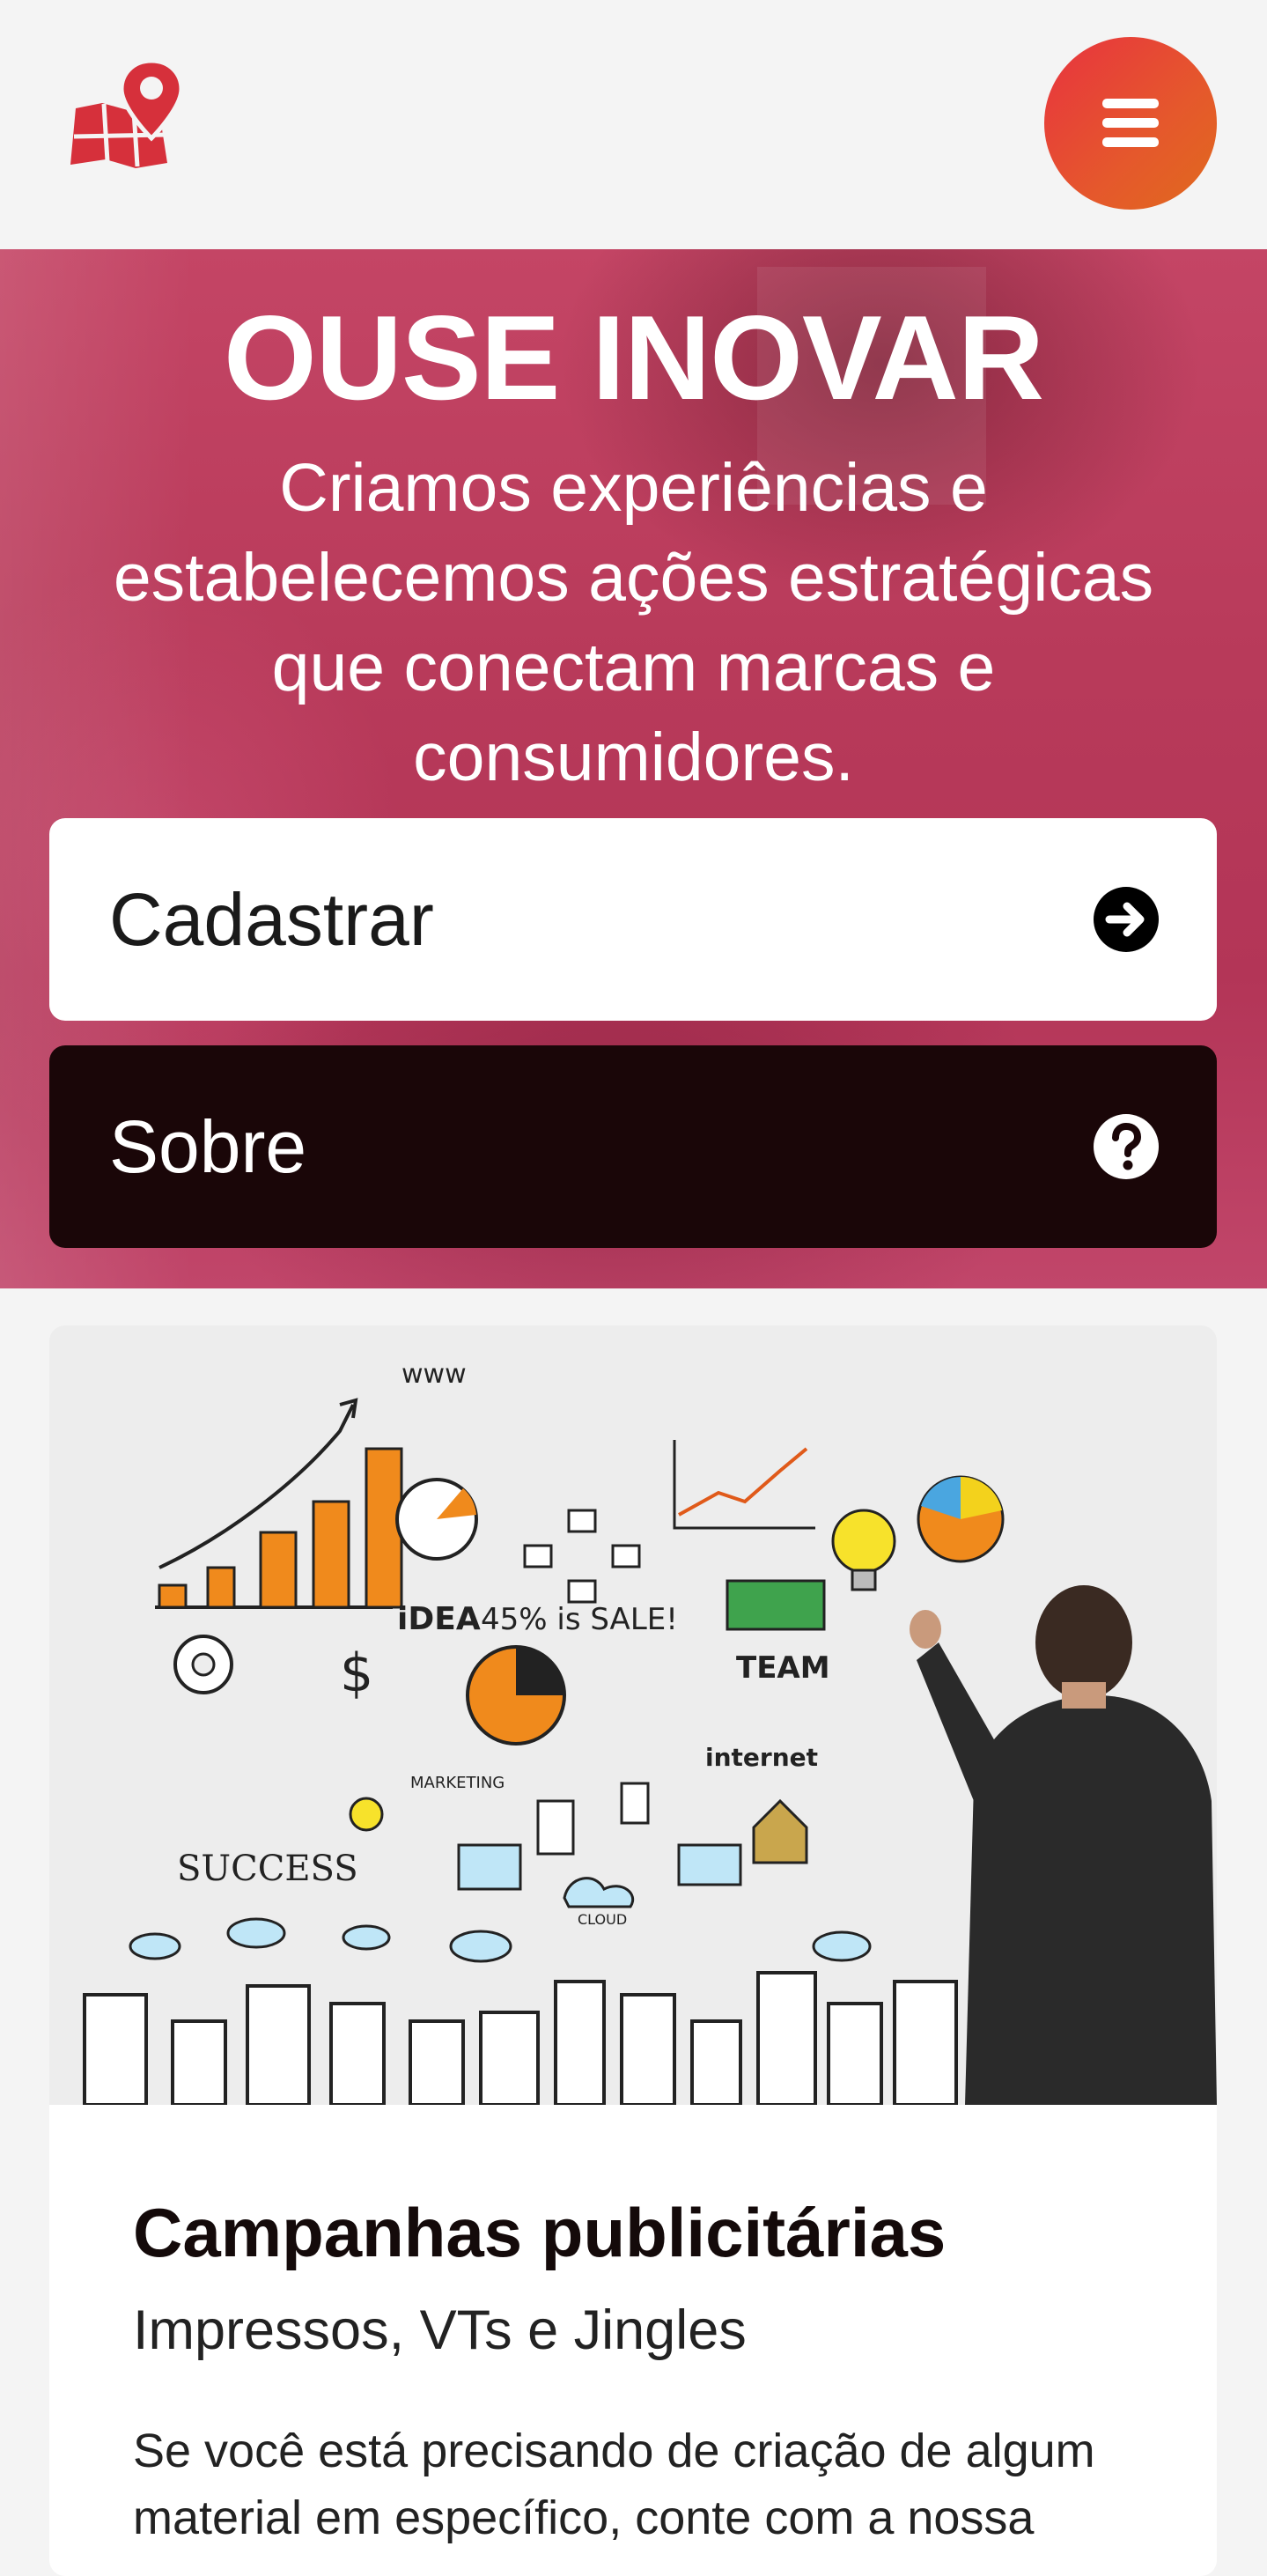  What do you see at coordinates (633, 919) in the screenshot?
I see `cadastrar-button: Cadastrar` at bounding box center [633, 919].